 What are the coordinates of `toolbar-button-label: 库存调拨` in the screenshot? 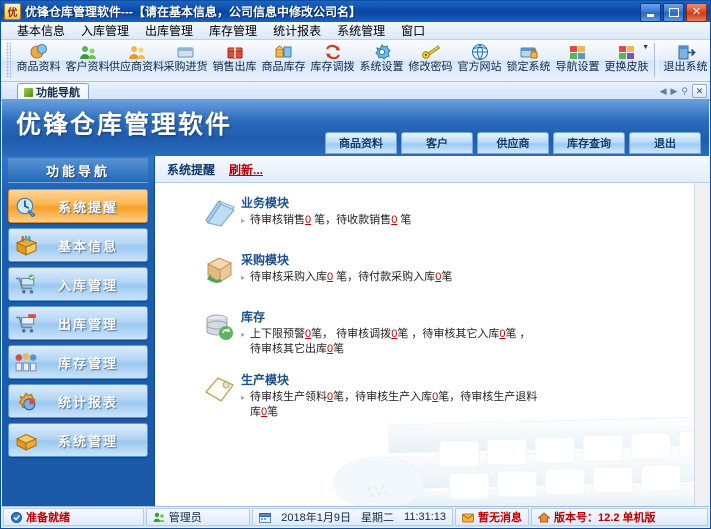 It's located at (332, 67).